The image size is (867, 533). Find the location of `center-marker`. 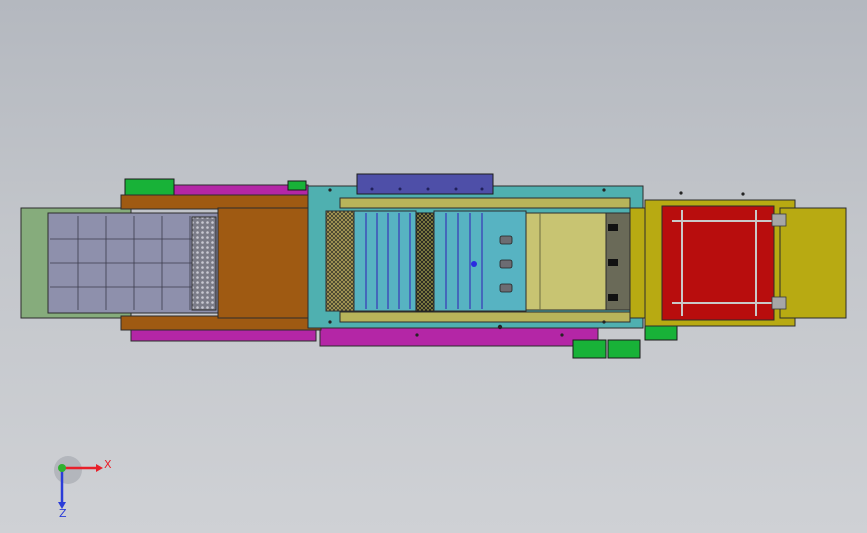

center-marker is located at coordinates (474, 264).